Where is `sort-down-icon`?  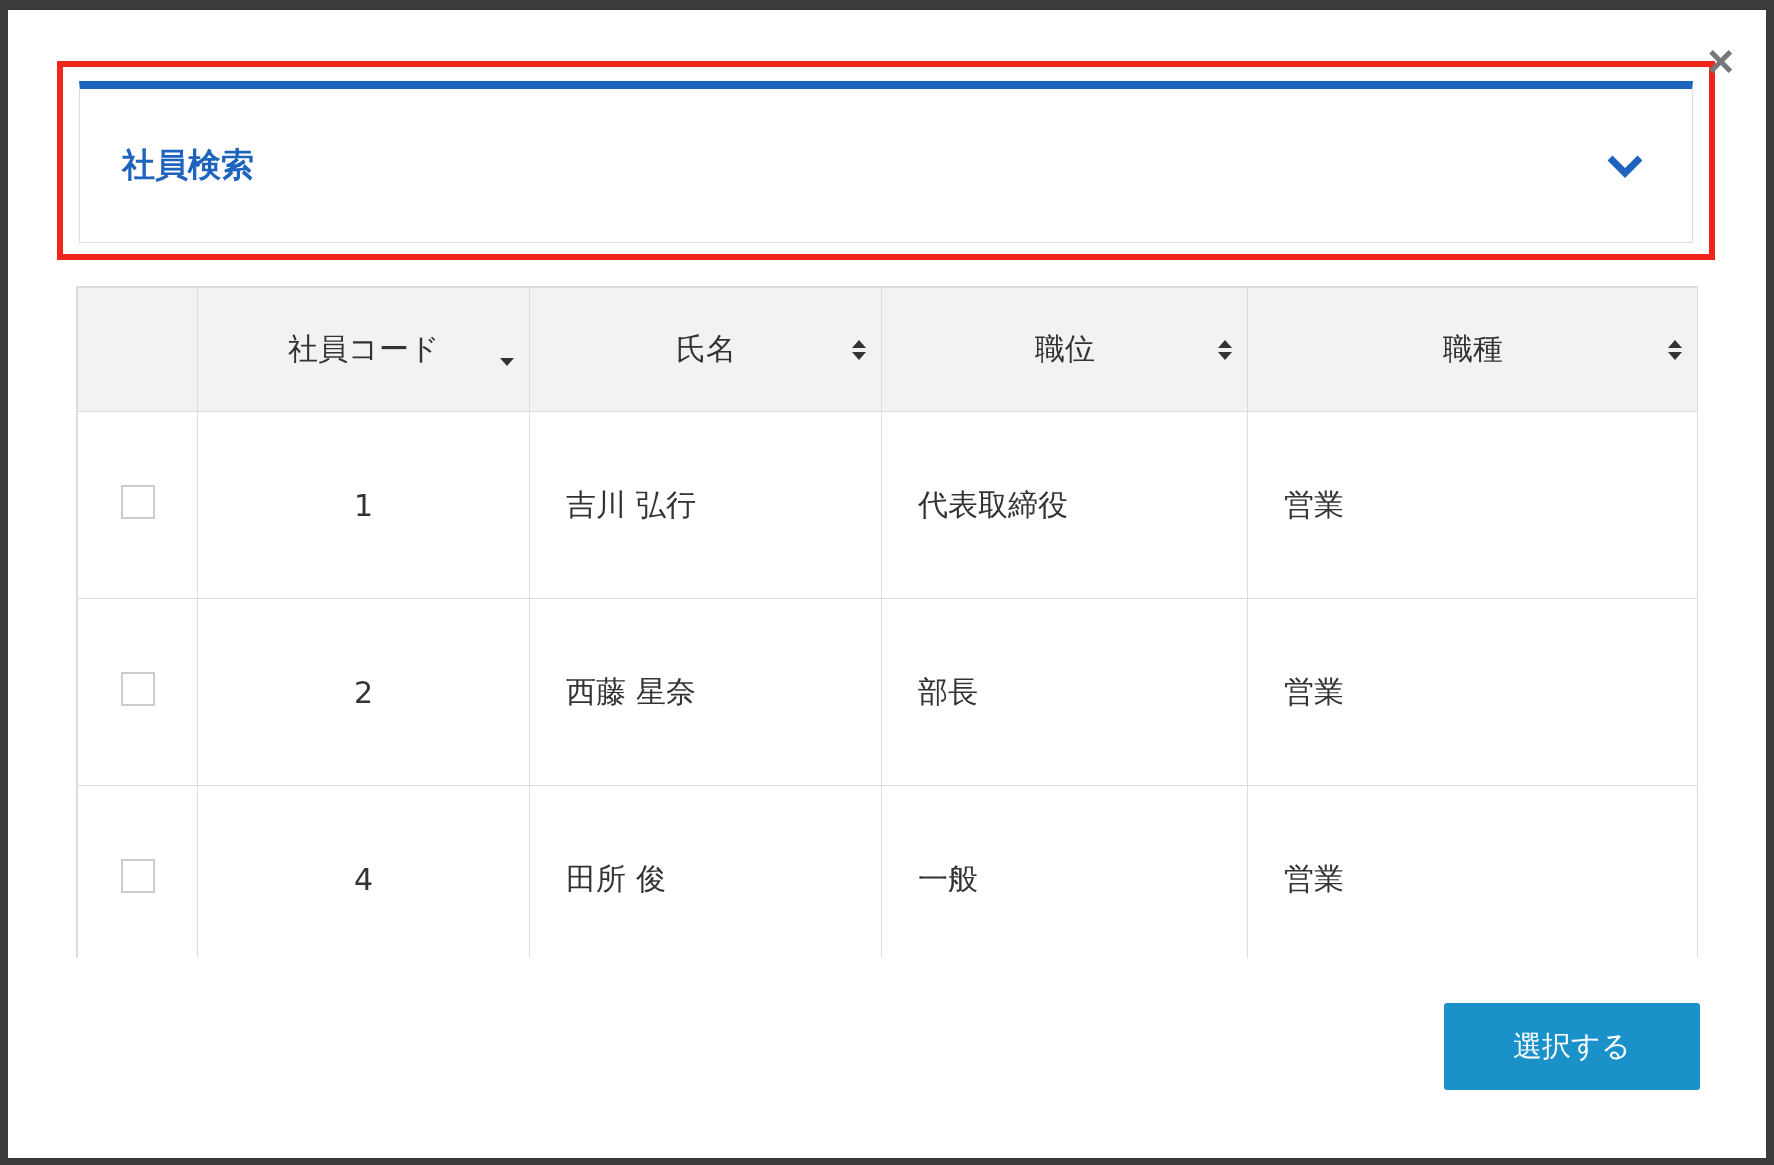 sort-down-icon is located at coordinates (507, 361).